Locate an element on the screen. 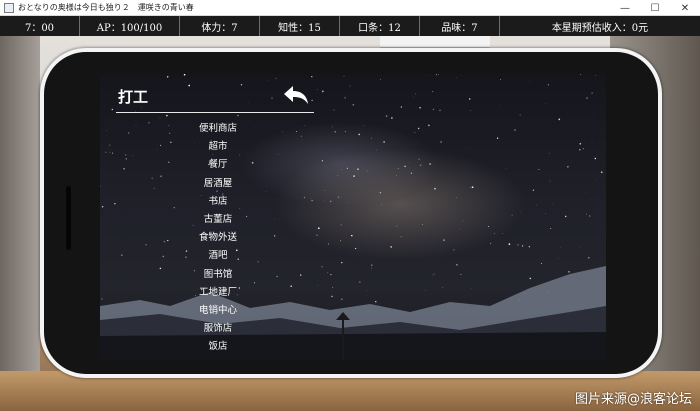 The image size is (700, 411). minimize-button: — is located at coordinates (625, 8).